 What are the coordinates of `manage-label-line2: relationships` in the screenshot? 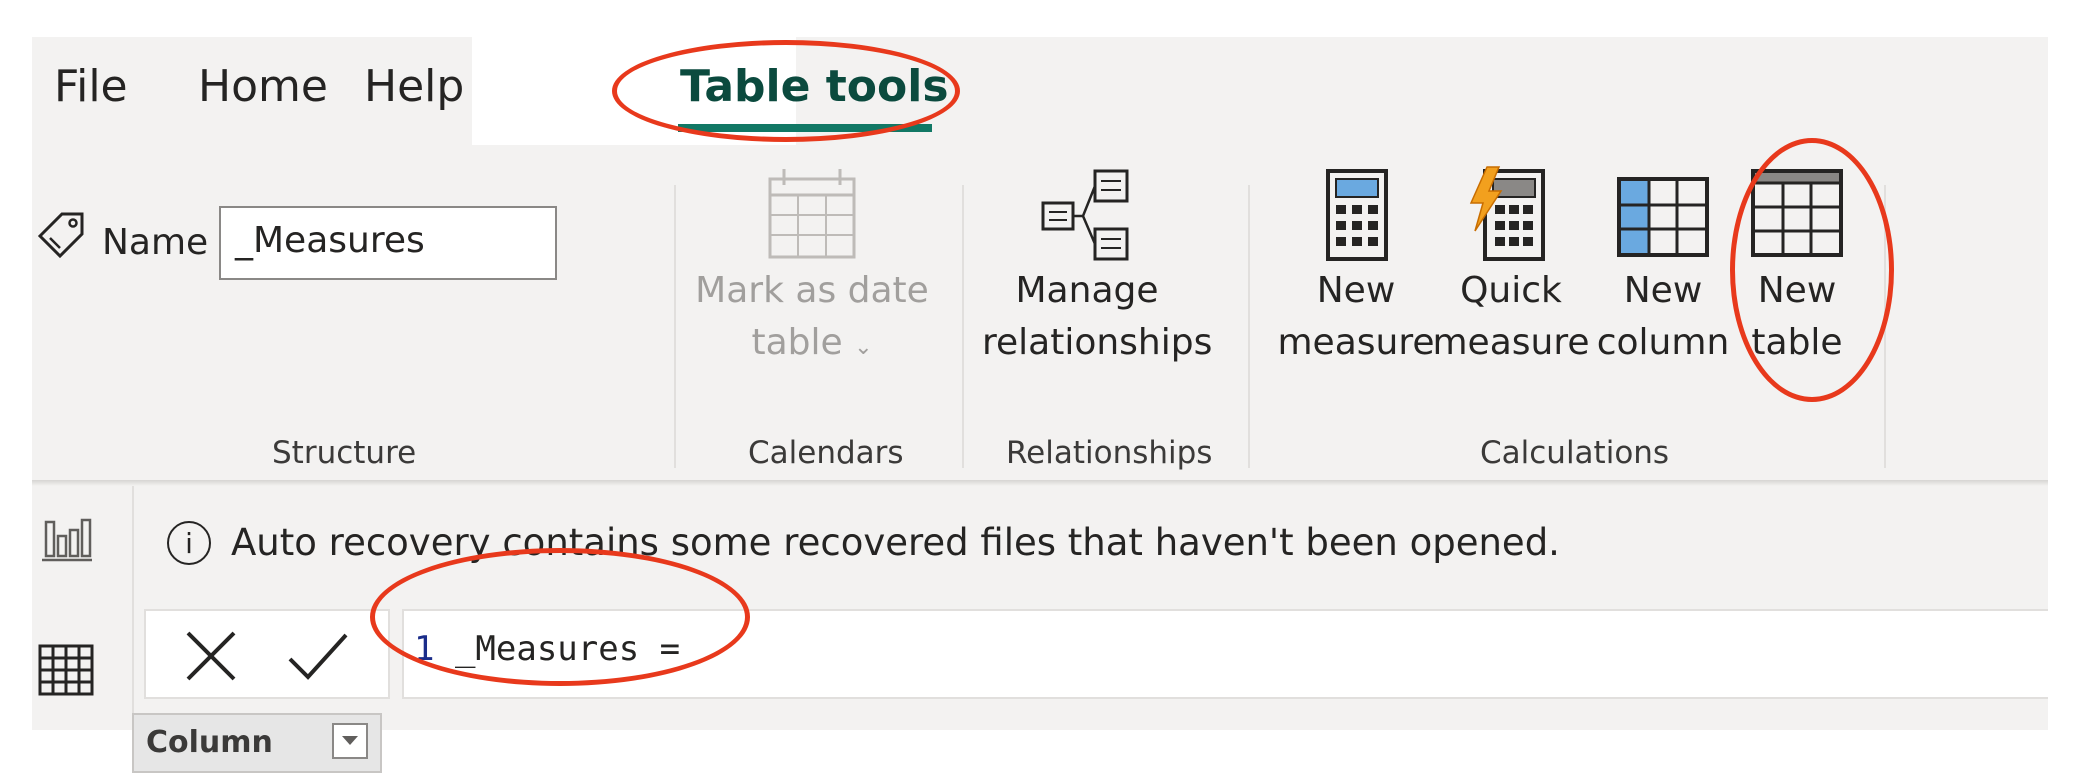 It's located at (1097, 342).